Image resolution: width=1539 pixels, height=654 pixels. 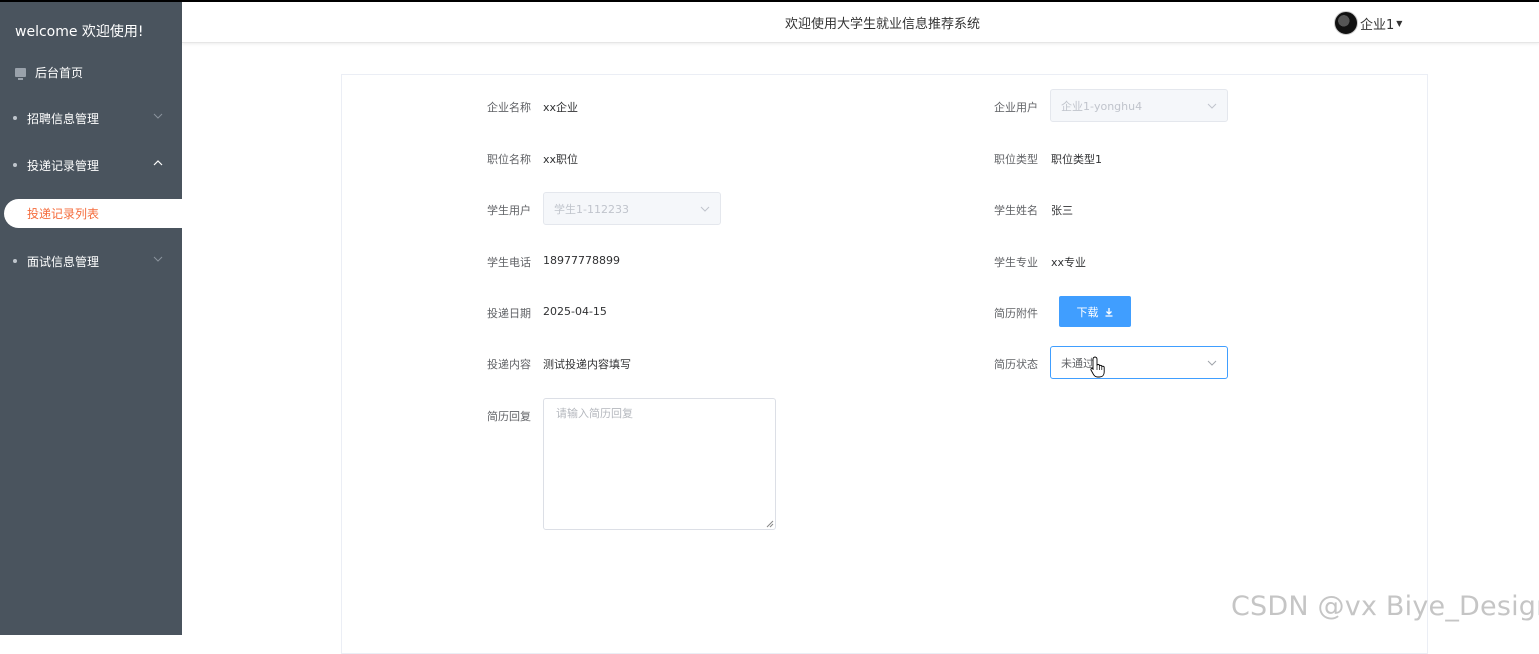 I want to click on delivery-content-label: 投递内容, so click(x=509, y=364).